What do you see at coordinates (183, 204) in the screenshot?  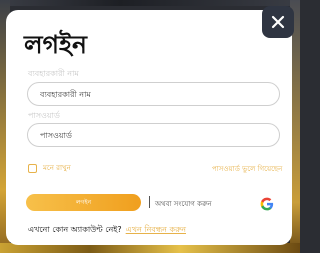 I see `social-login-label: অথবা সংযোগ করুন` at bounding box center [183, 204].